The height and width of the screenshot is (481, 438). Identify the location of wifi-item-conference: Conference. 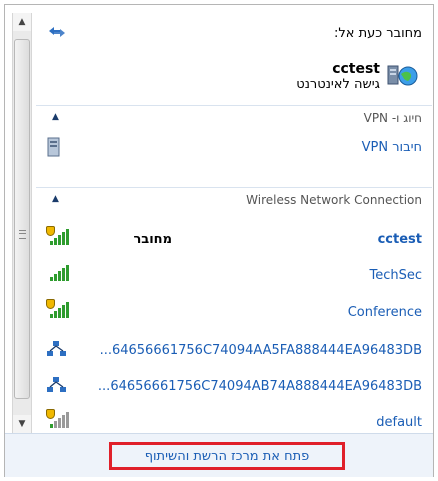
(234, 312).